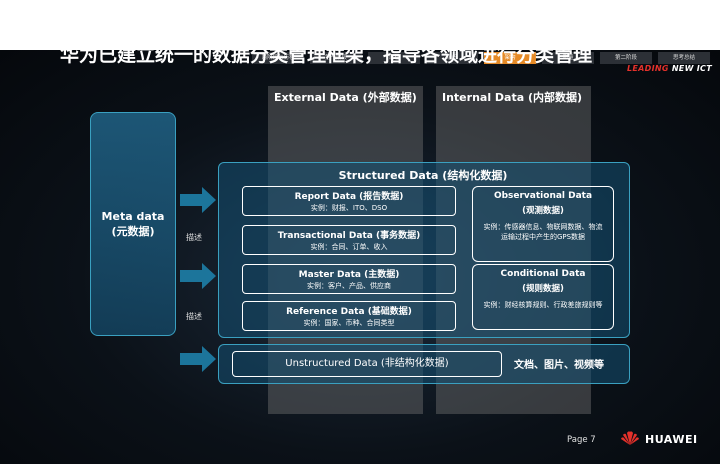  Describe the element at coordinates (423, 175) in the screenshot. I see `structured-data-title: Structured Data (结构化数据)` at that location.